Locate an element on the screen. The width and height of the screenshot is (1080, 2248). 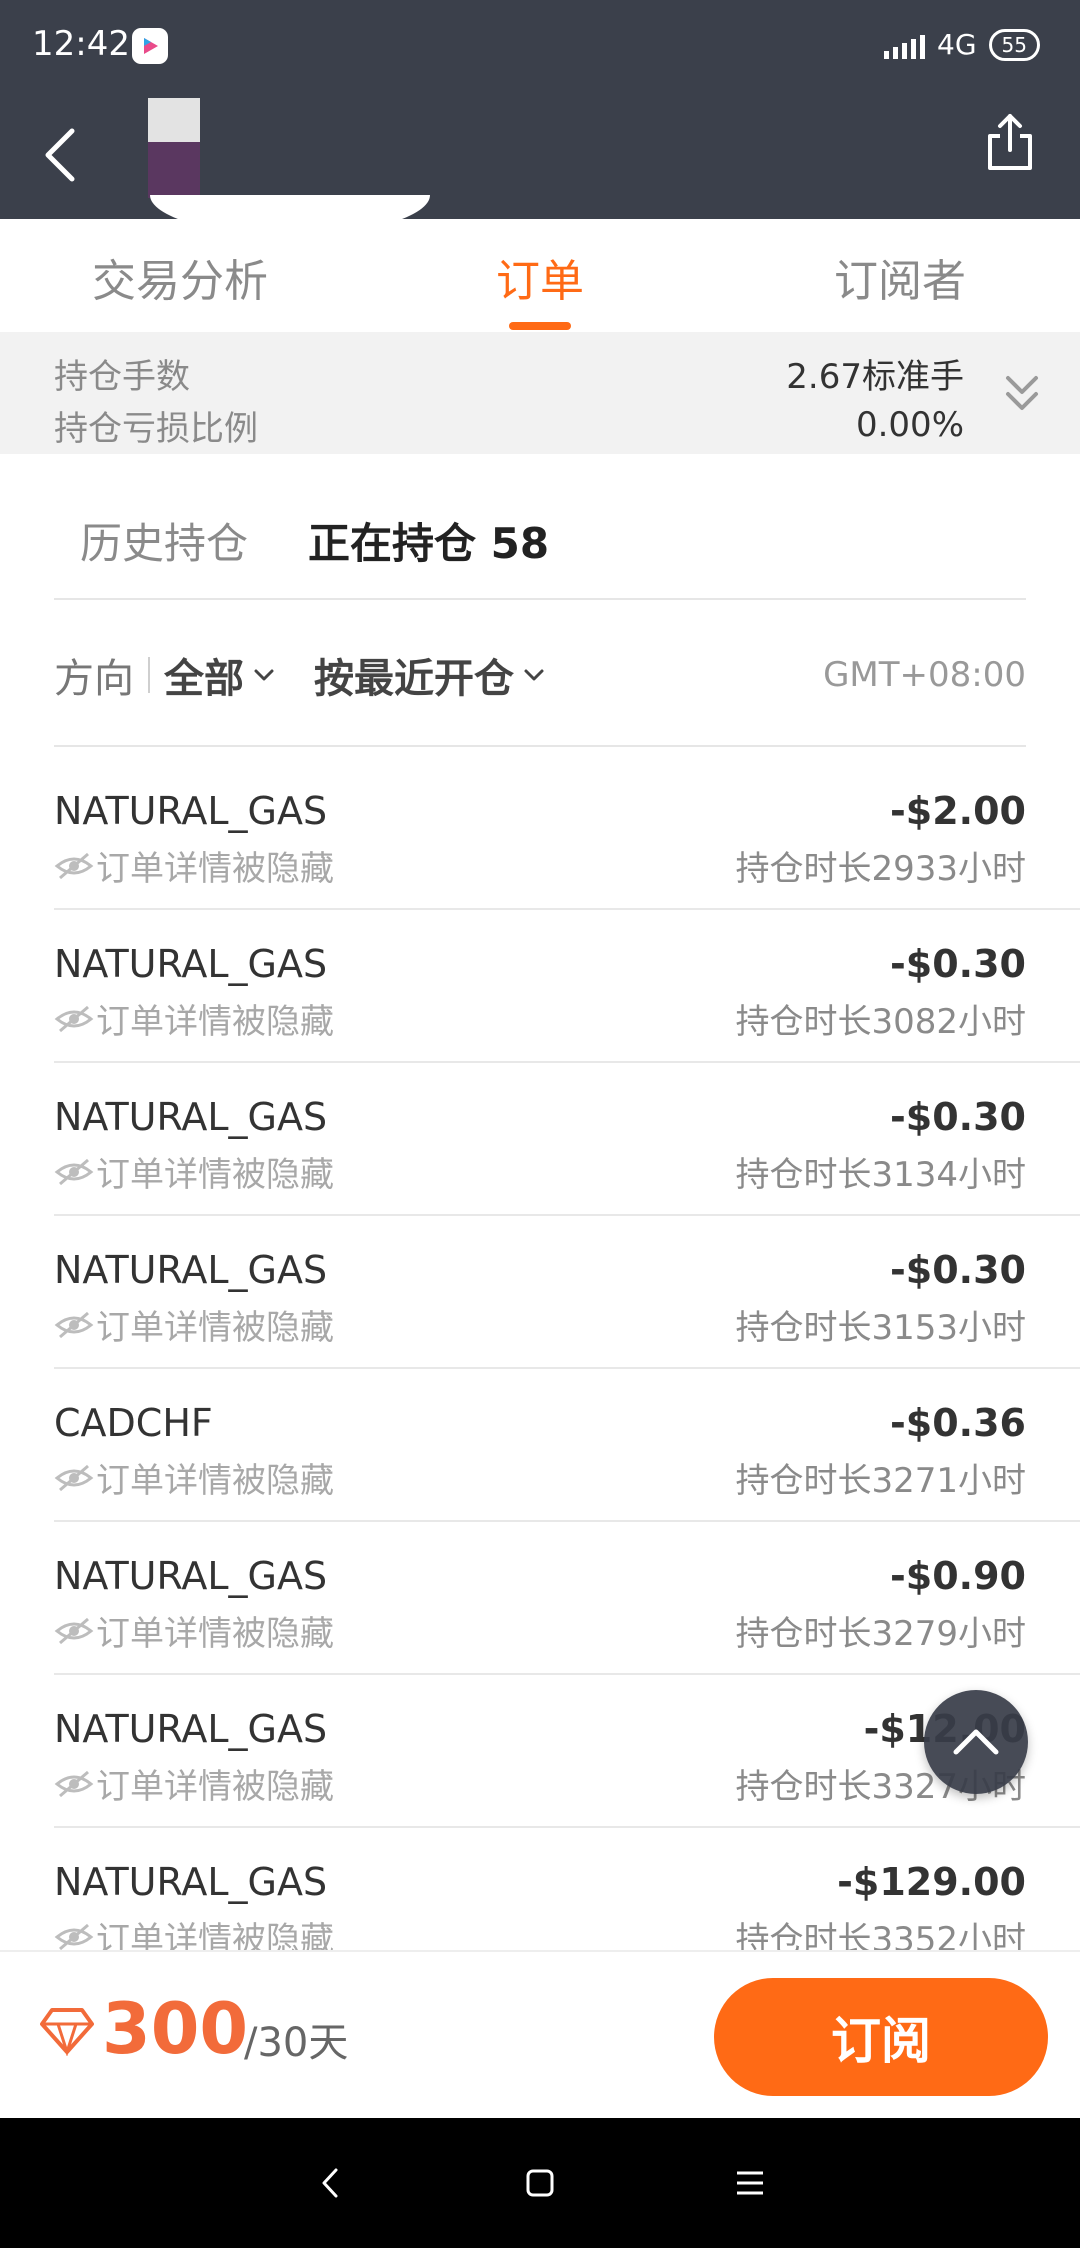
double-chevron-down-icon is located at coordinates (1022, 393).